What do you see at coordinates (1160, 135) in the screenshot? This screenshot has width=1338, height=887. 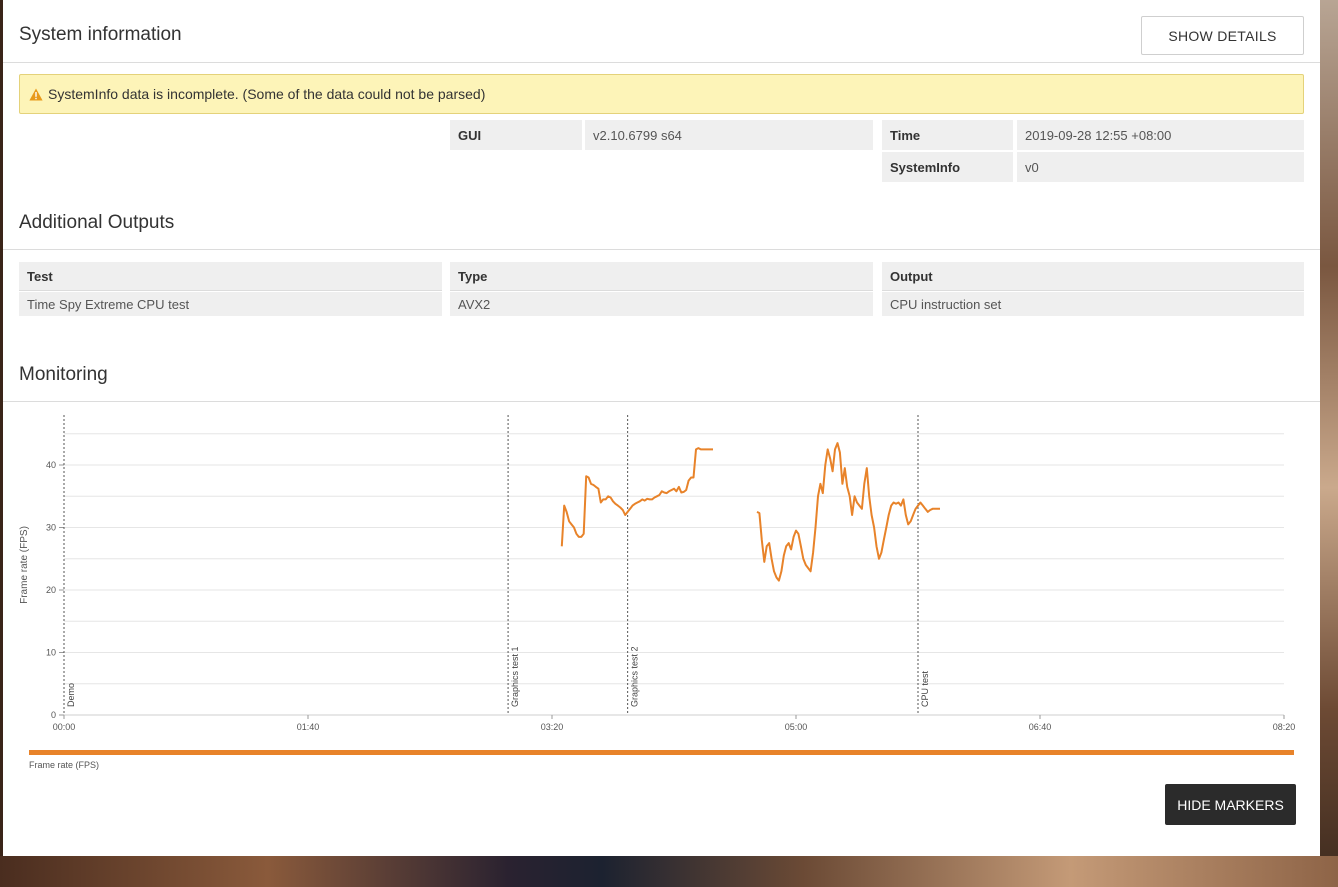 I see `info-value-time: 2019-09-28 12:55 +08:00` at bounding box center [1160, 135].